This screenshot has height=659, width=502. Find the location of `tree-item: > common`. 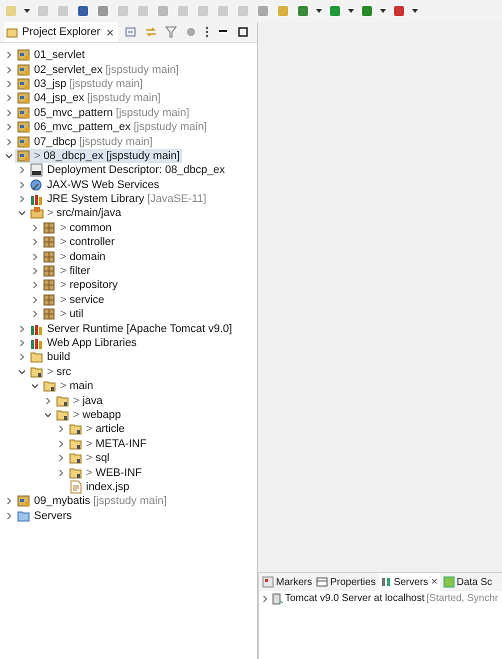

tree-item: > common is located at coordinates (77, 227).